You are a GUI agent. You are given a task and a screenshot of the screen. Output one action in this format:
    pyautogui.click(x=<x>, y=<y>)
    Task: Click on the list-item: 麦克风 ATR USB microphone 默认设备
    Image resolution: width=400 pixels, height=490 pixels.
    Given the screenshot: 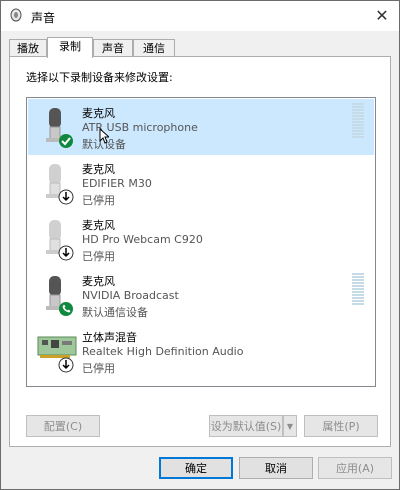 What is the action you would take?
    pyautogui.click(x=201, y=127)
    